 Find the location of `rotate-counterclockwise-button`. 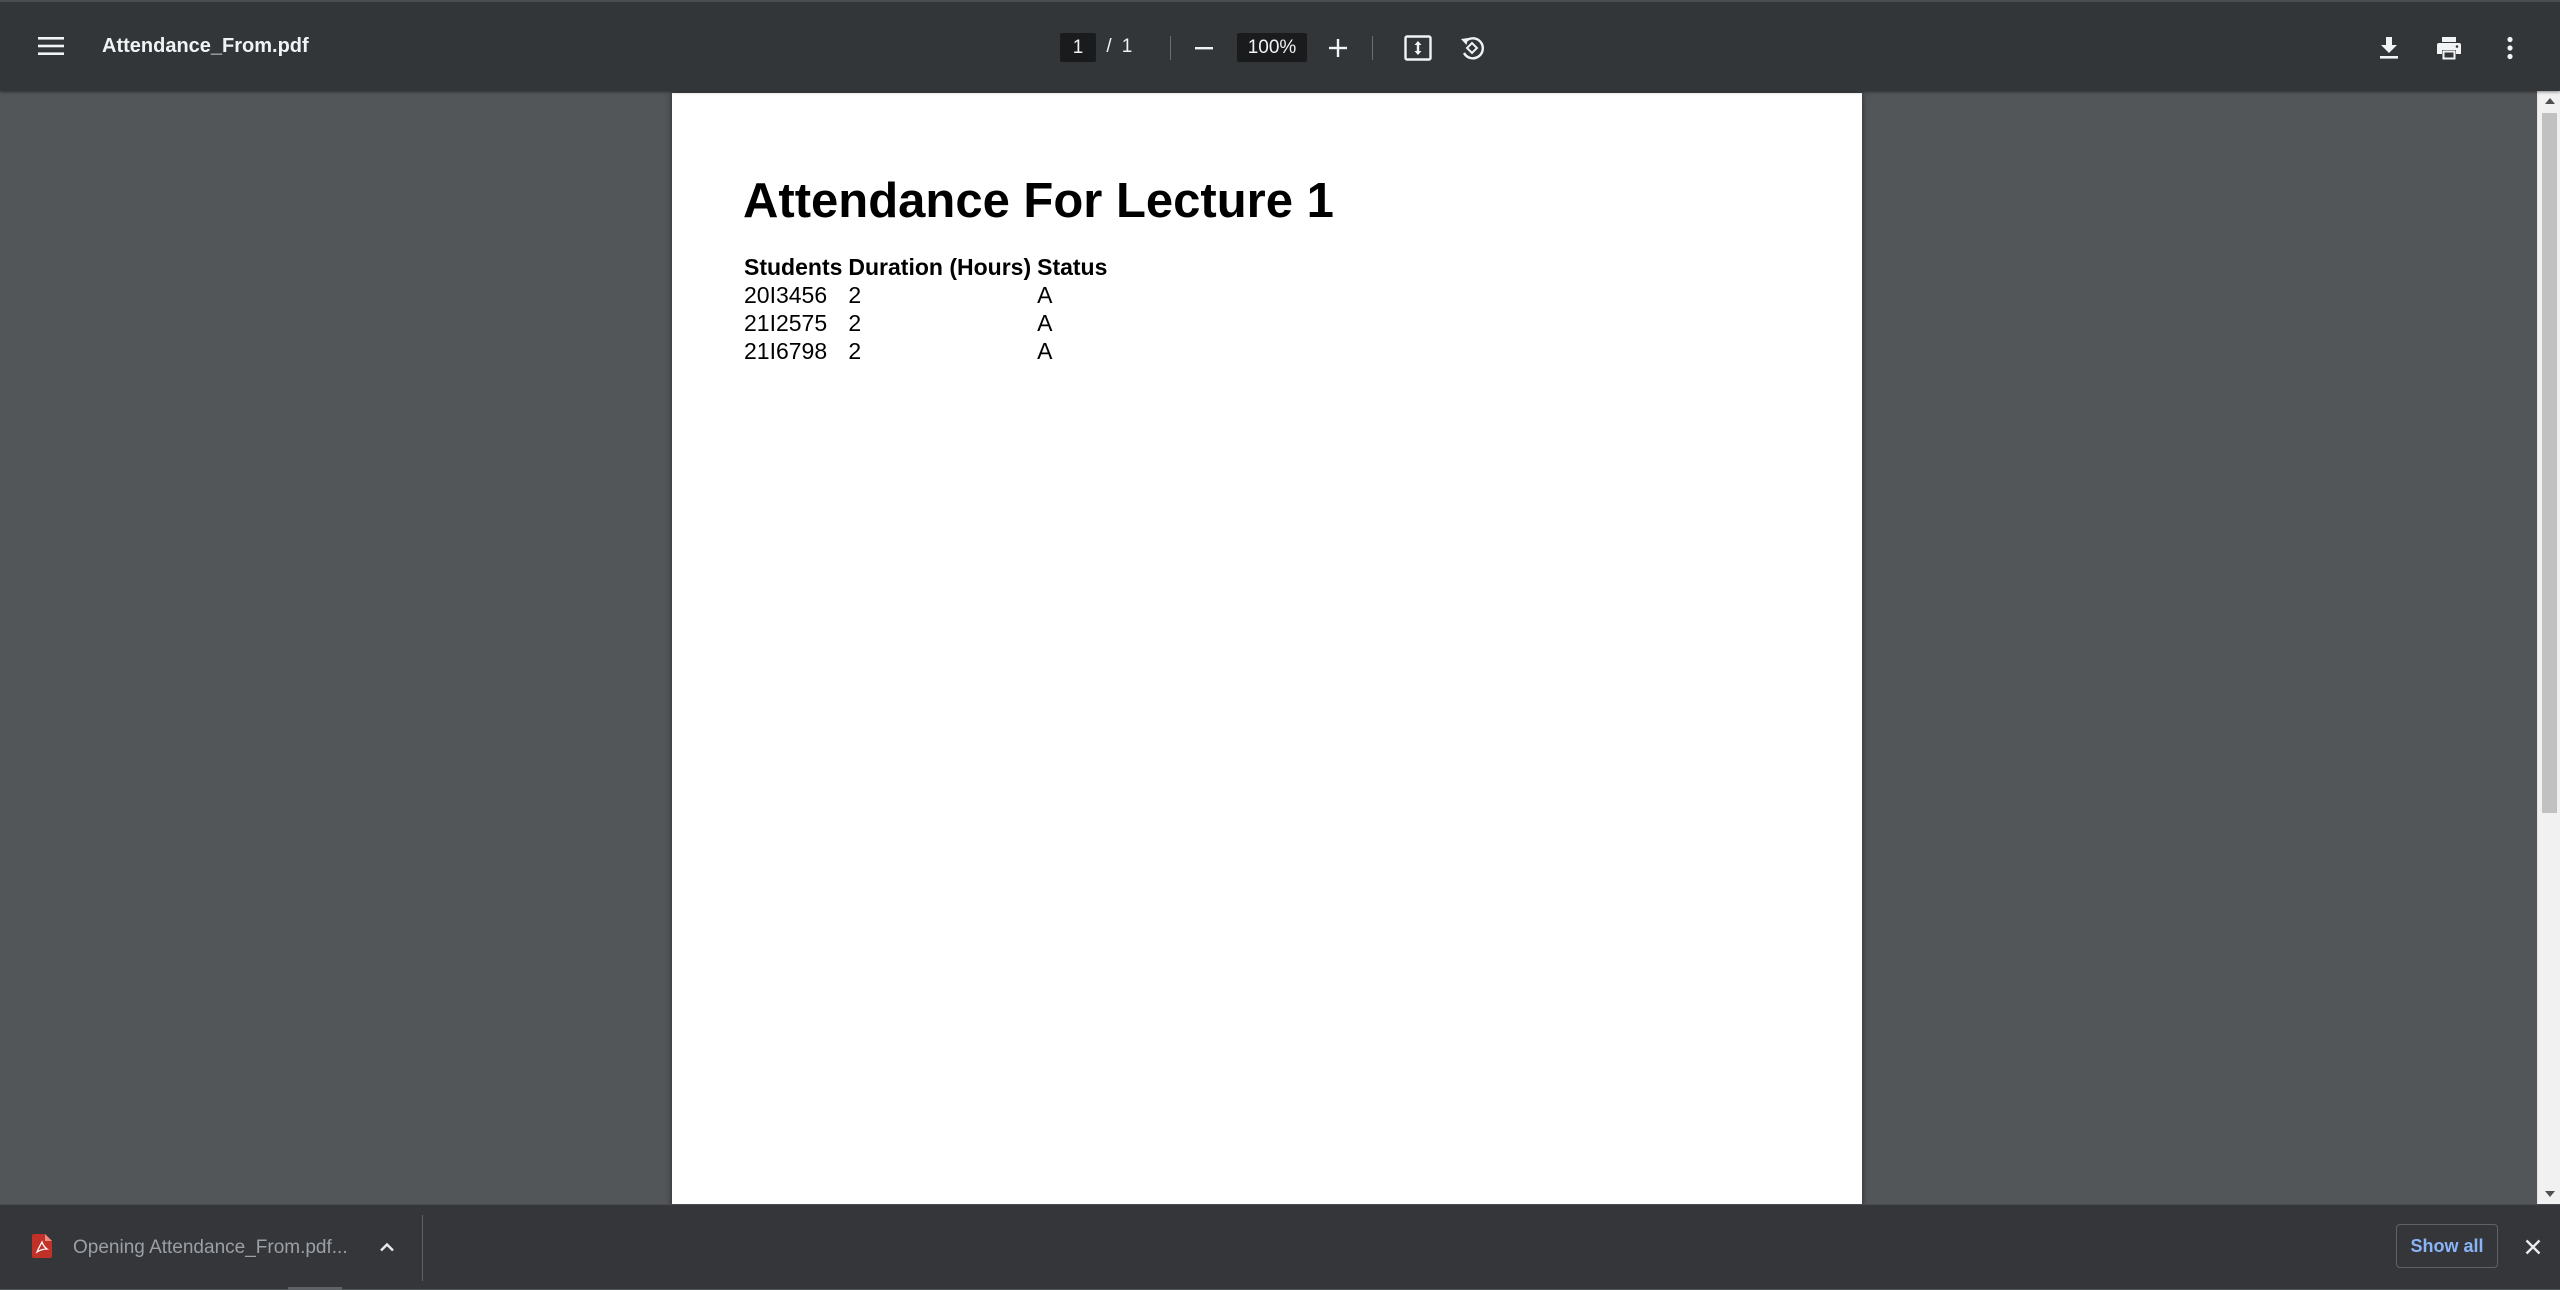

rotate-counterclockwise-button is located at coordinates (1472, 48).